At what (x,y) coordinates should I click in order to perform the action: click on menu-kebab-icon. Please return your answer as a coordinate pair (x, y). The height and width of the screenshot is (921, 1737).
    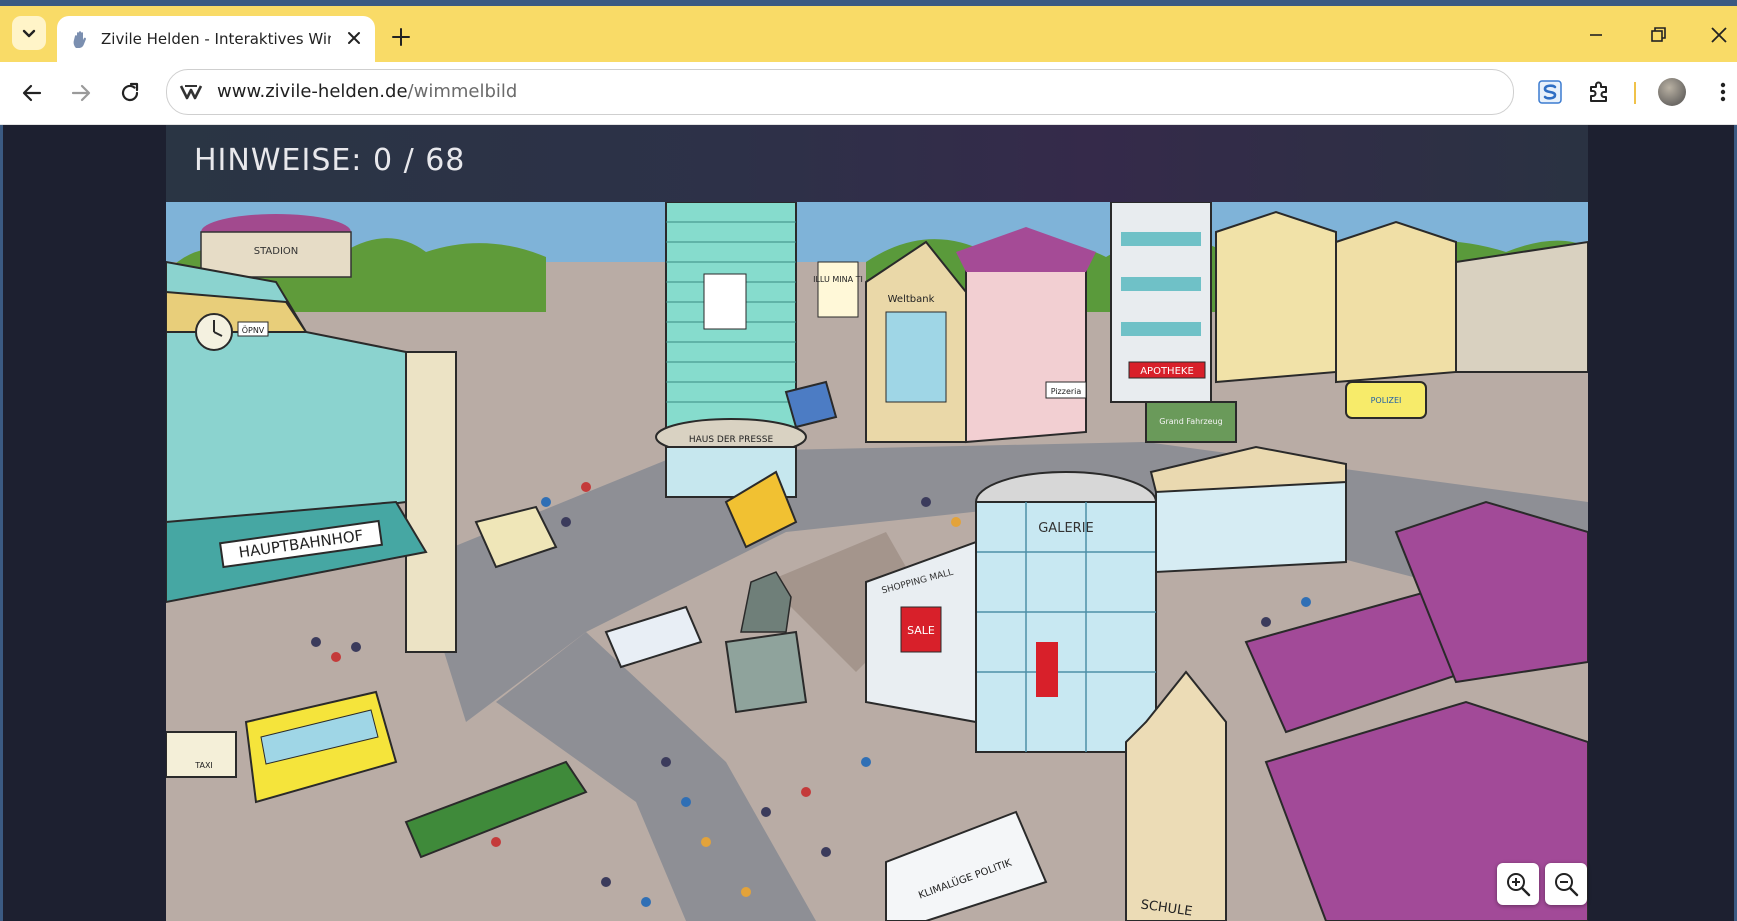
    Looking at the image, I should click on (1723, 92).